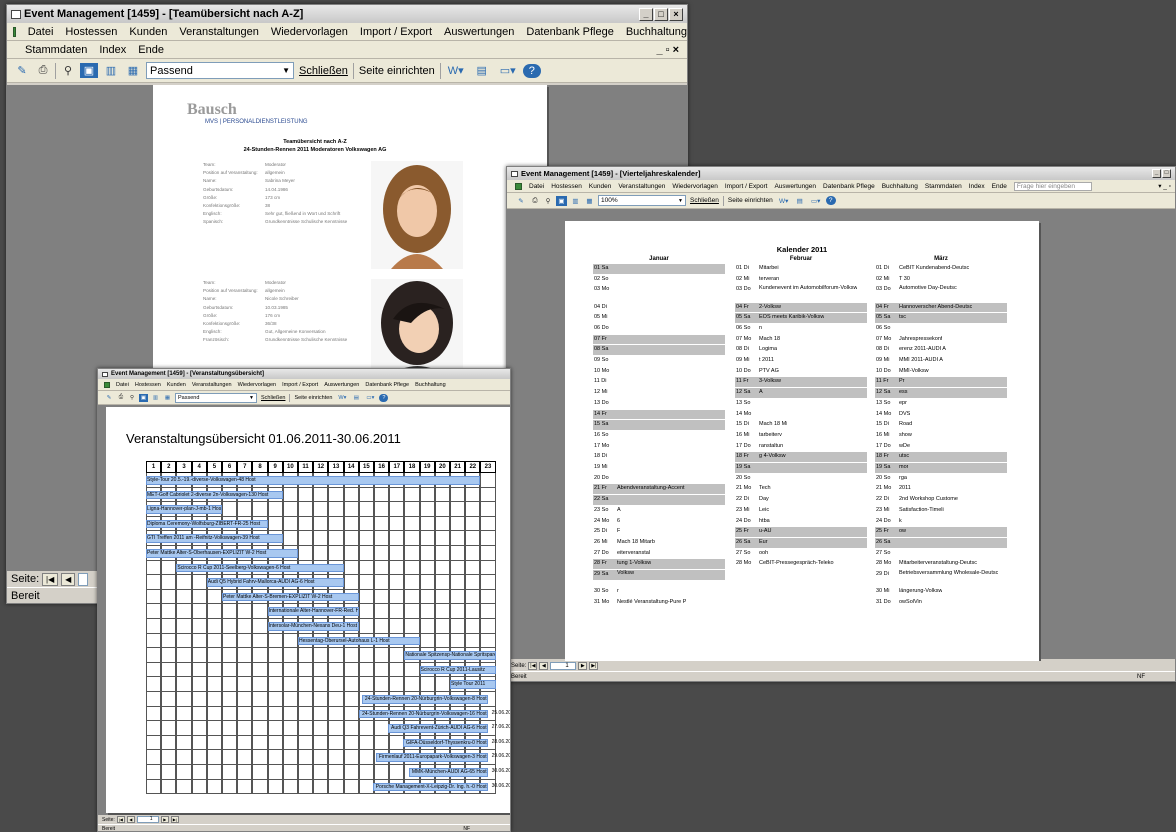 This screenshot has height=832, width=1176. Describe the element at coordinates (1052, 186) in the screenshot. I see `help-search-input: Frage hier eingeben` at that location.